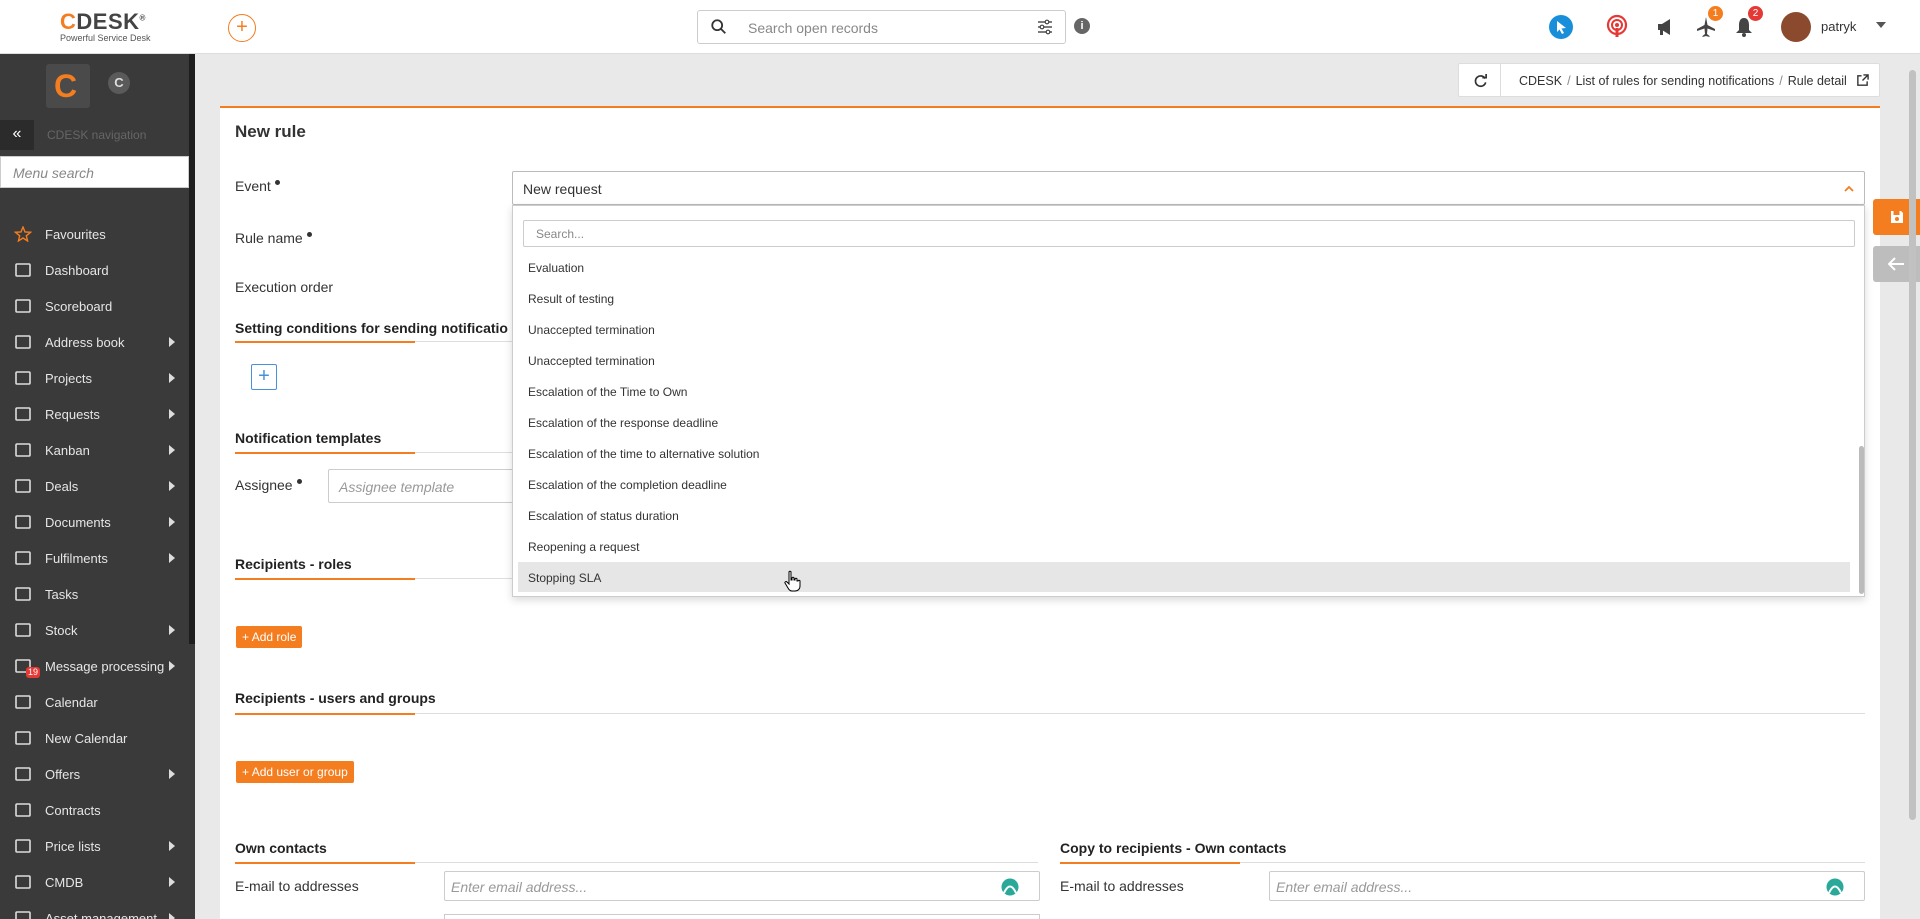 The height and width of the screenshot is (919, 1920). Describe the element at coordinates (94, 558) in the screenshot. I see `sidebar-item-fulfilments: Fulfilments` at that location.